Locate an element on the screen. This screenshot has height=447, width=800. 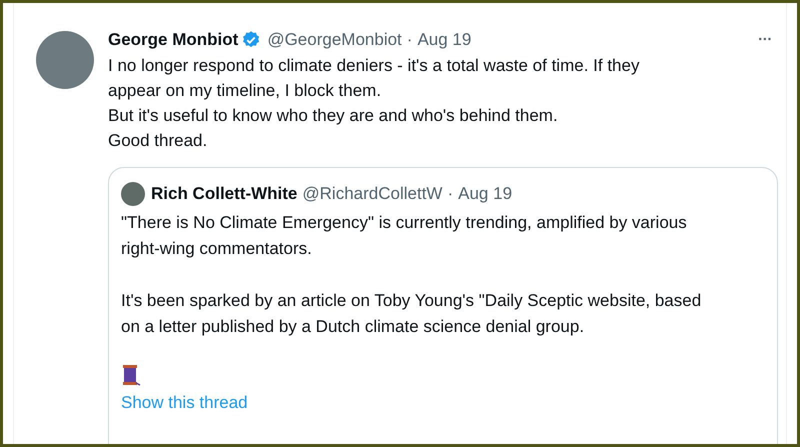
quoted-tweet-date: Aug 19 is located at coordinates (485, 193).